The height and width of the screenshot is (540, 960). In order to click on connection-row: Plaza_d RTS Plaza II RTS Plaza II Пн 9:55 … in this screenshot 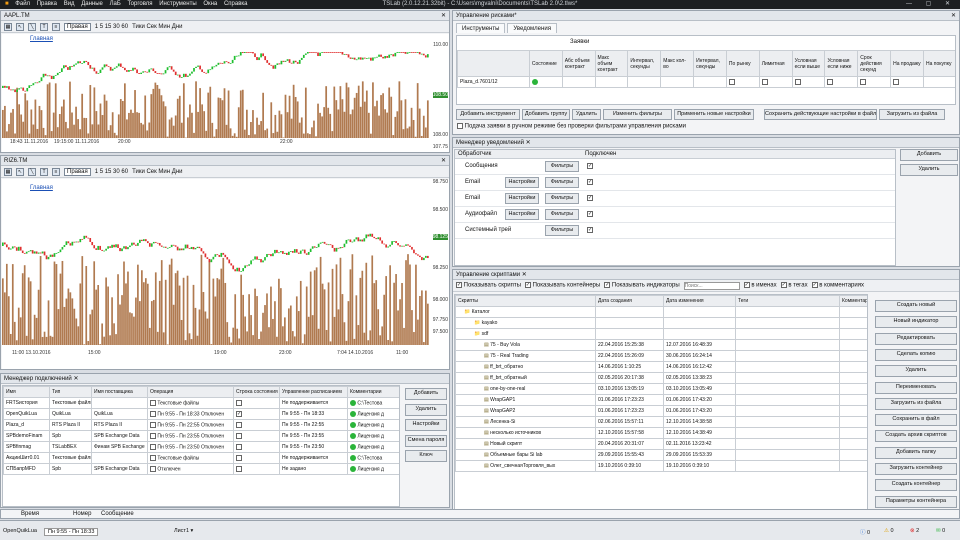, I will do `click(201, 425)`.